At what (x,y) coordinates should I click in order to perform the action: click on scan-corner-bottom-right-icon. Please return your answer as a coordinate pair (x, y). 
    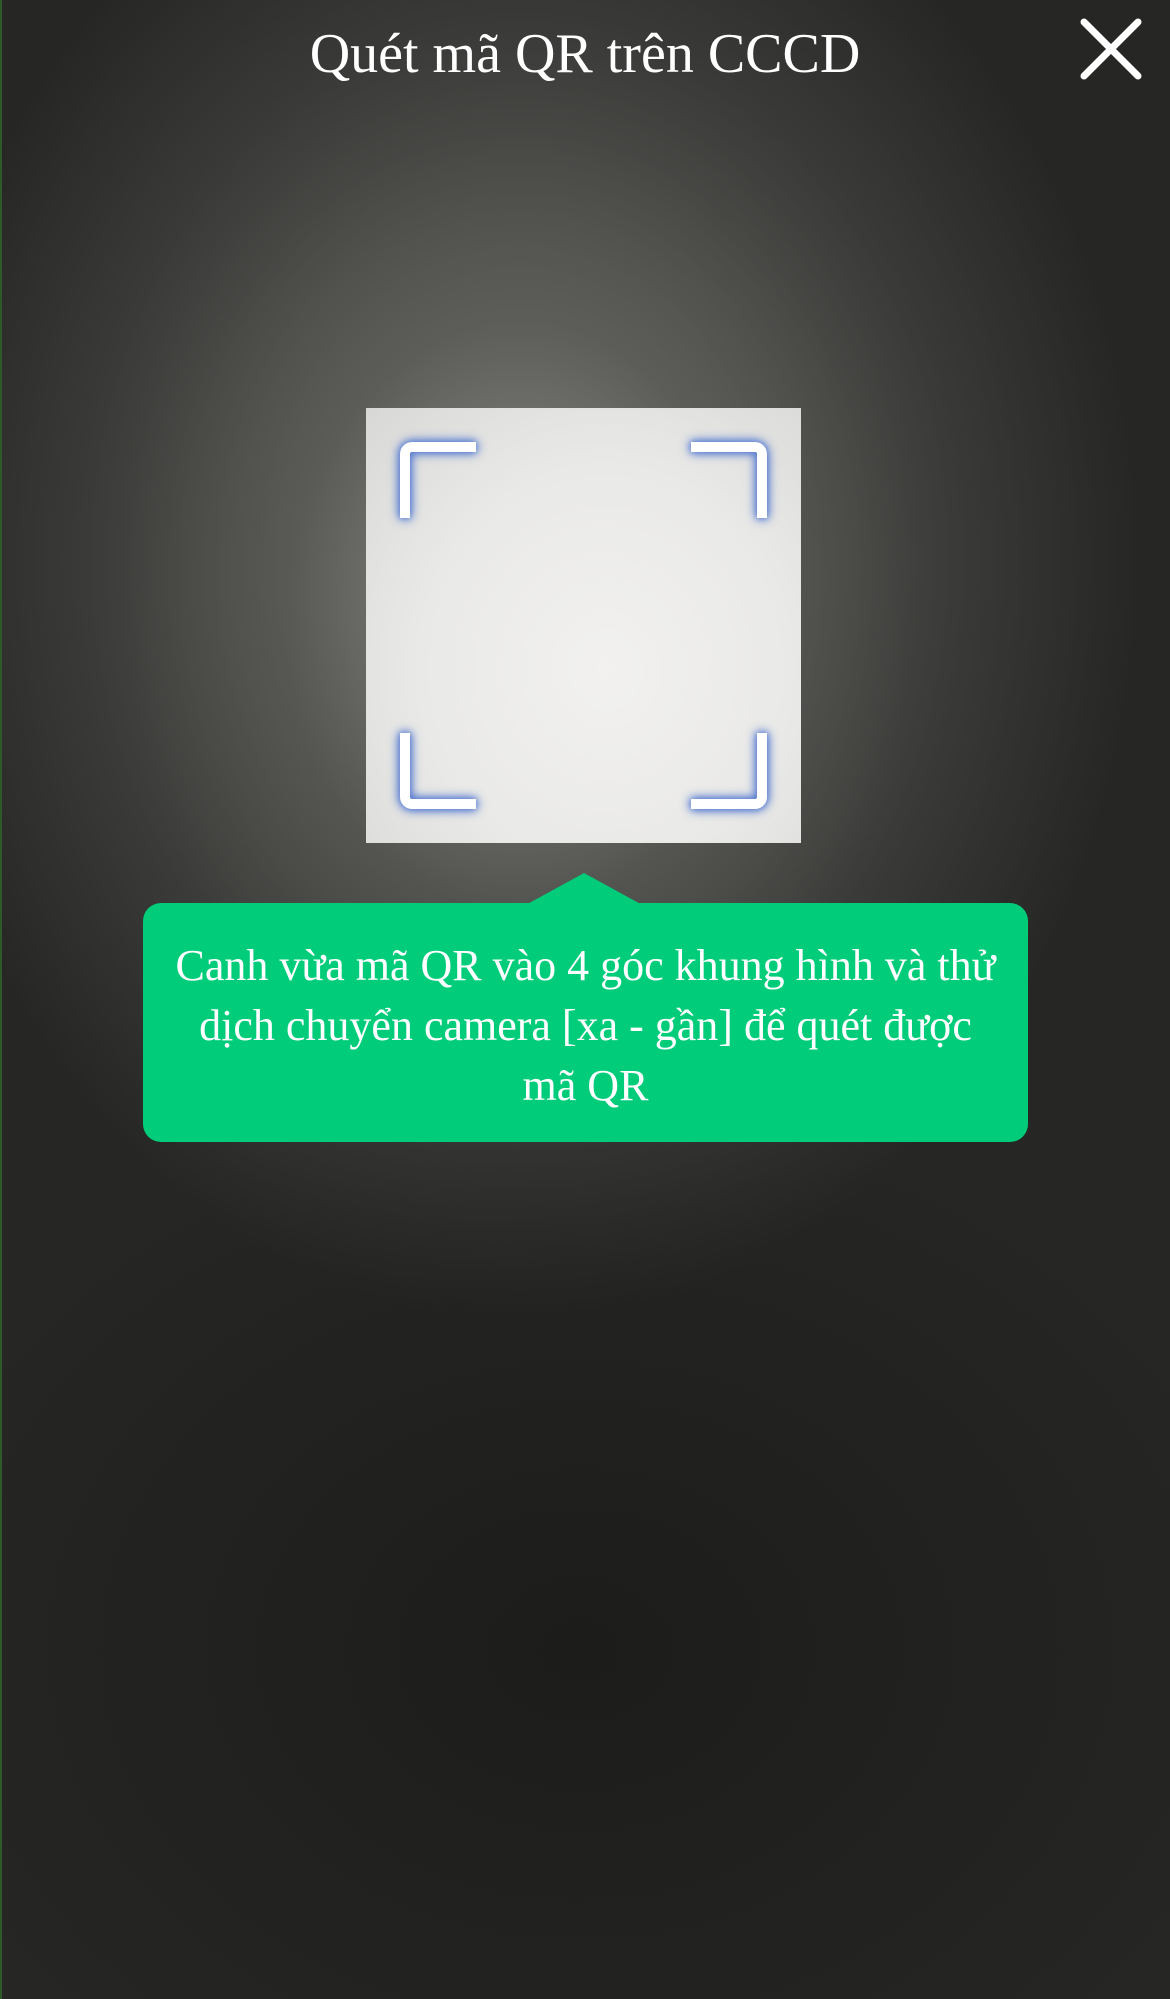
    Looking at the image, I should click on (729, 771).